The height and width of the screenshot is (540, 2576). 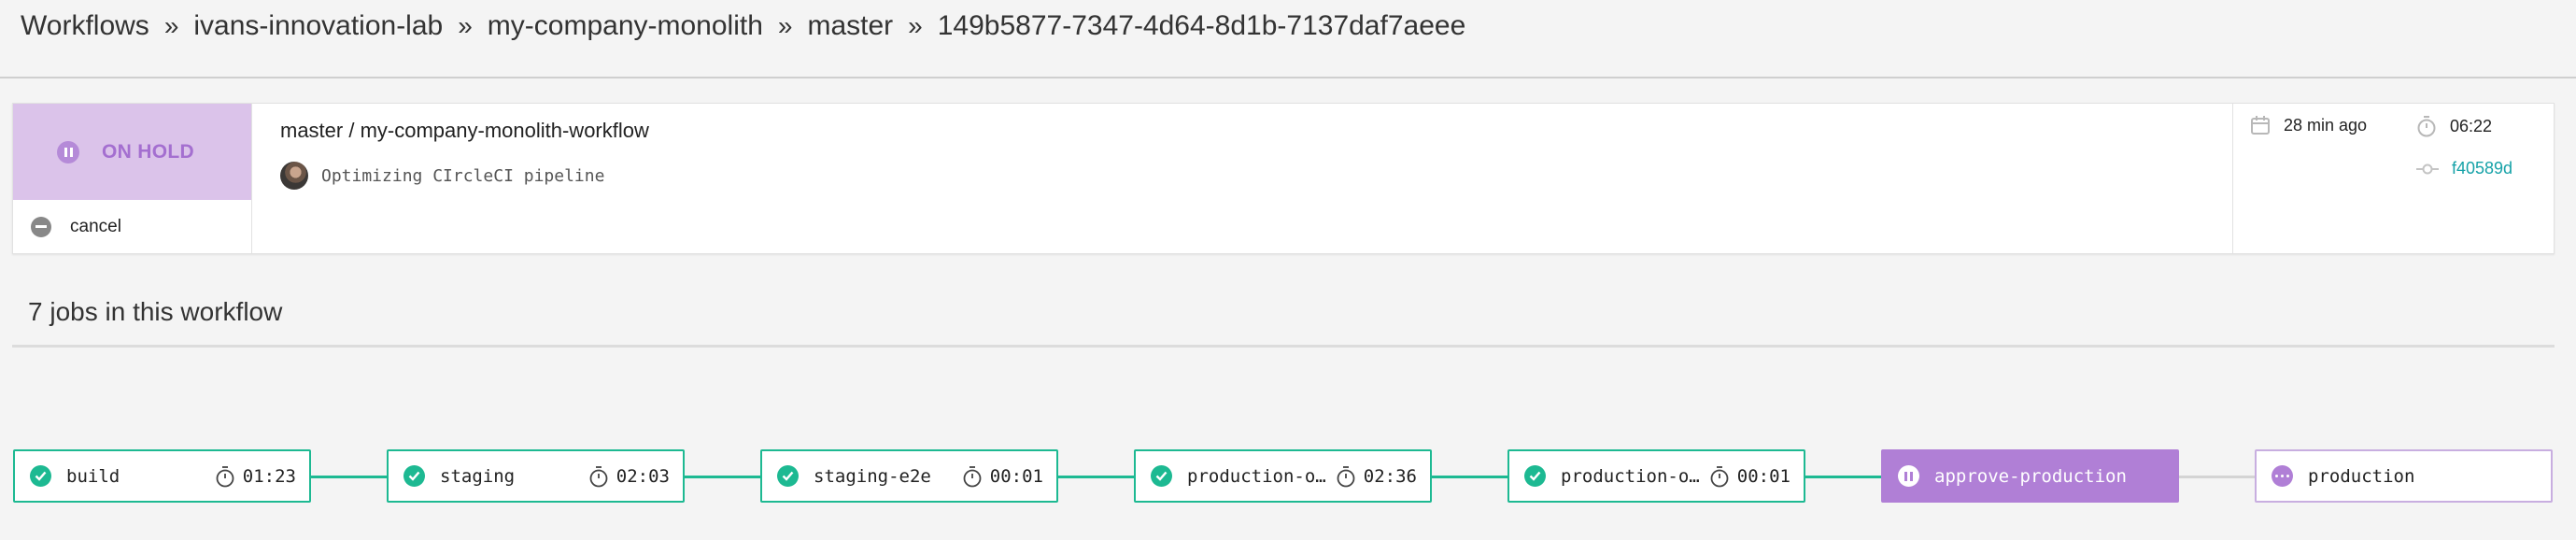 What do you see at coordinates (464, 131) in the screenshot?
I see `workflow-title: master / my-company-monolith-workflow` at bounding box center [464, 131].